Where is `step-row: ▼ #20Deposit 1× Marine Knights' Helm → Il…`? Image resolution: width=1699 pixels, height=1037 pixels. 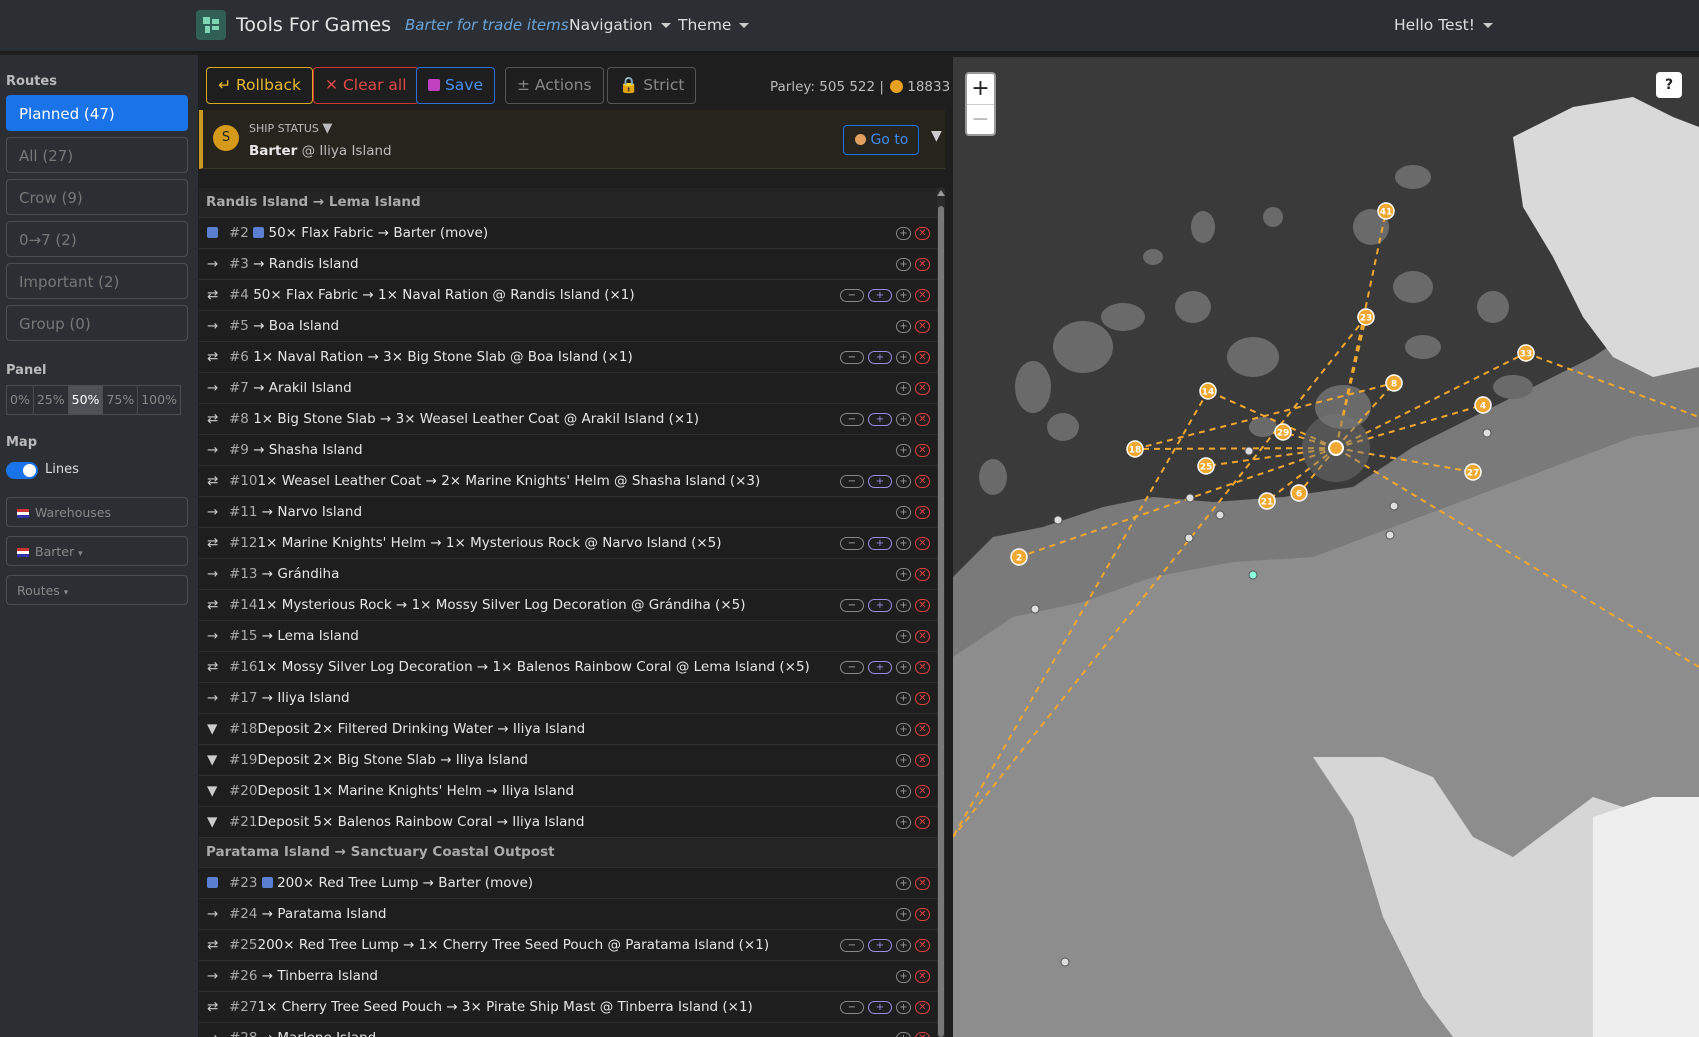
step-row: ▼ #20Deposit 1× Marine Knights' Helm → Il… is located at coordinates (568, 791).